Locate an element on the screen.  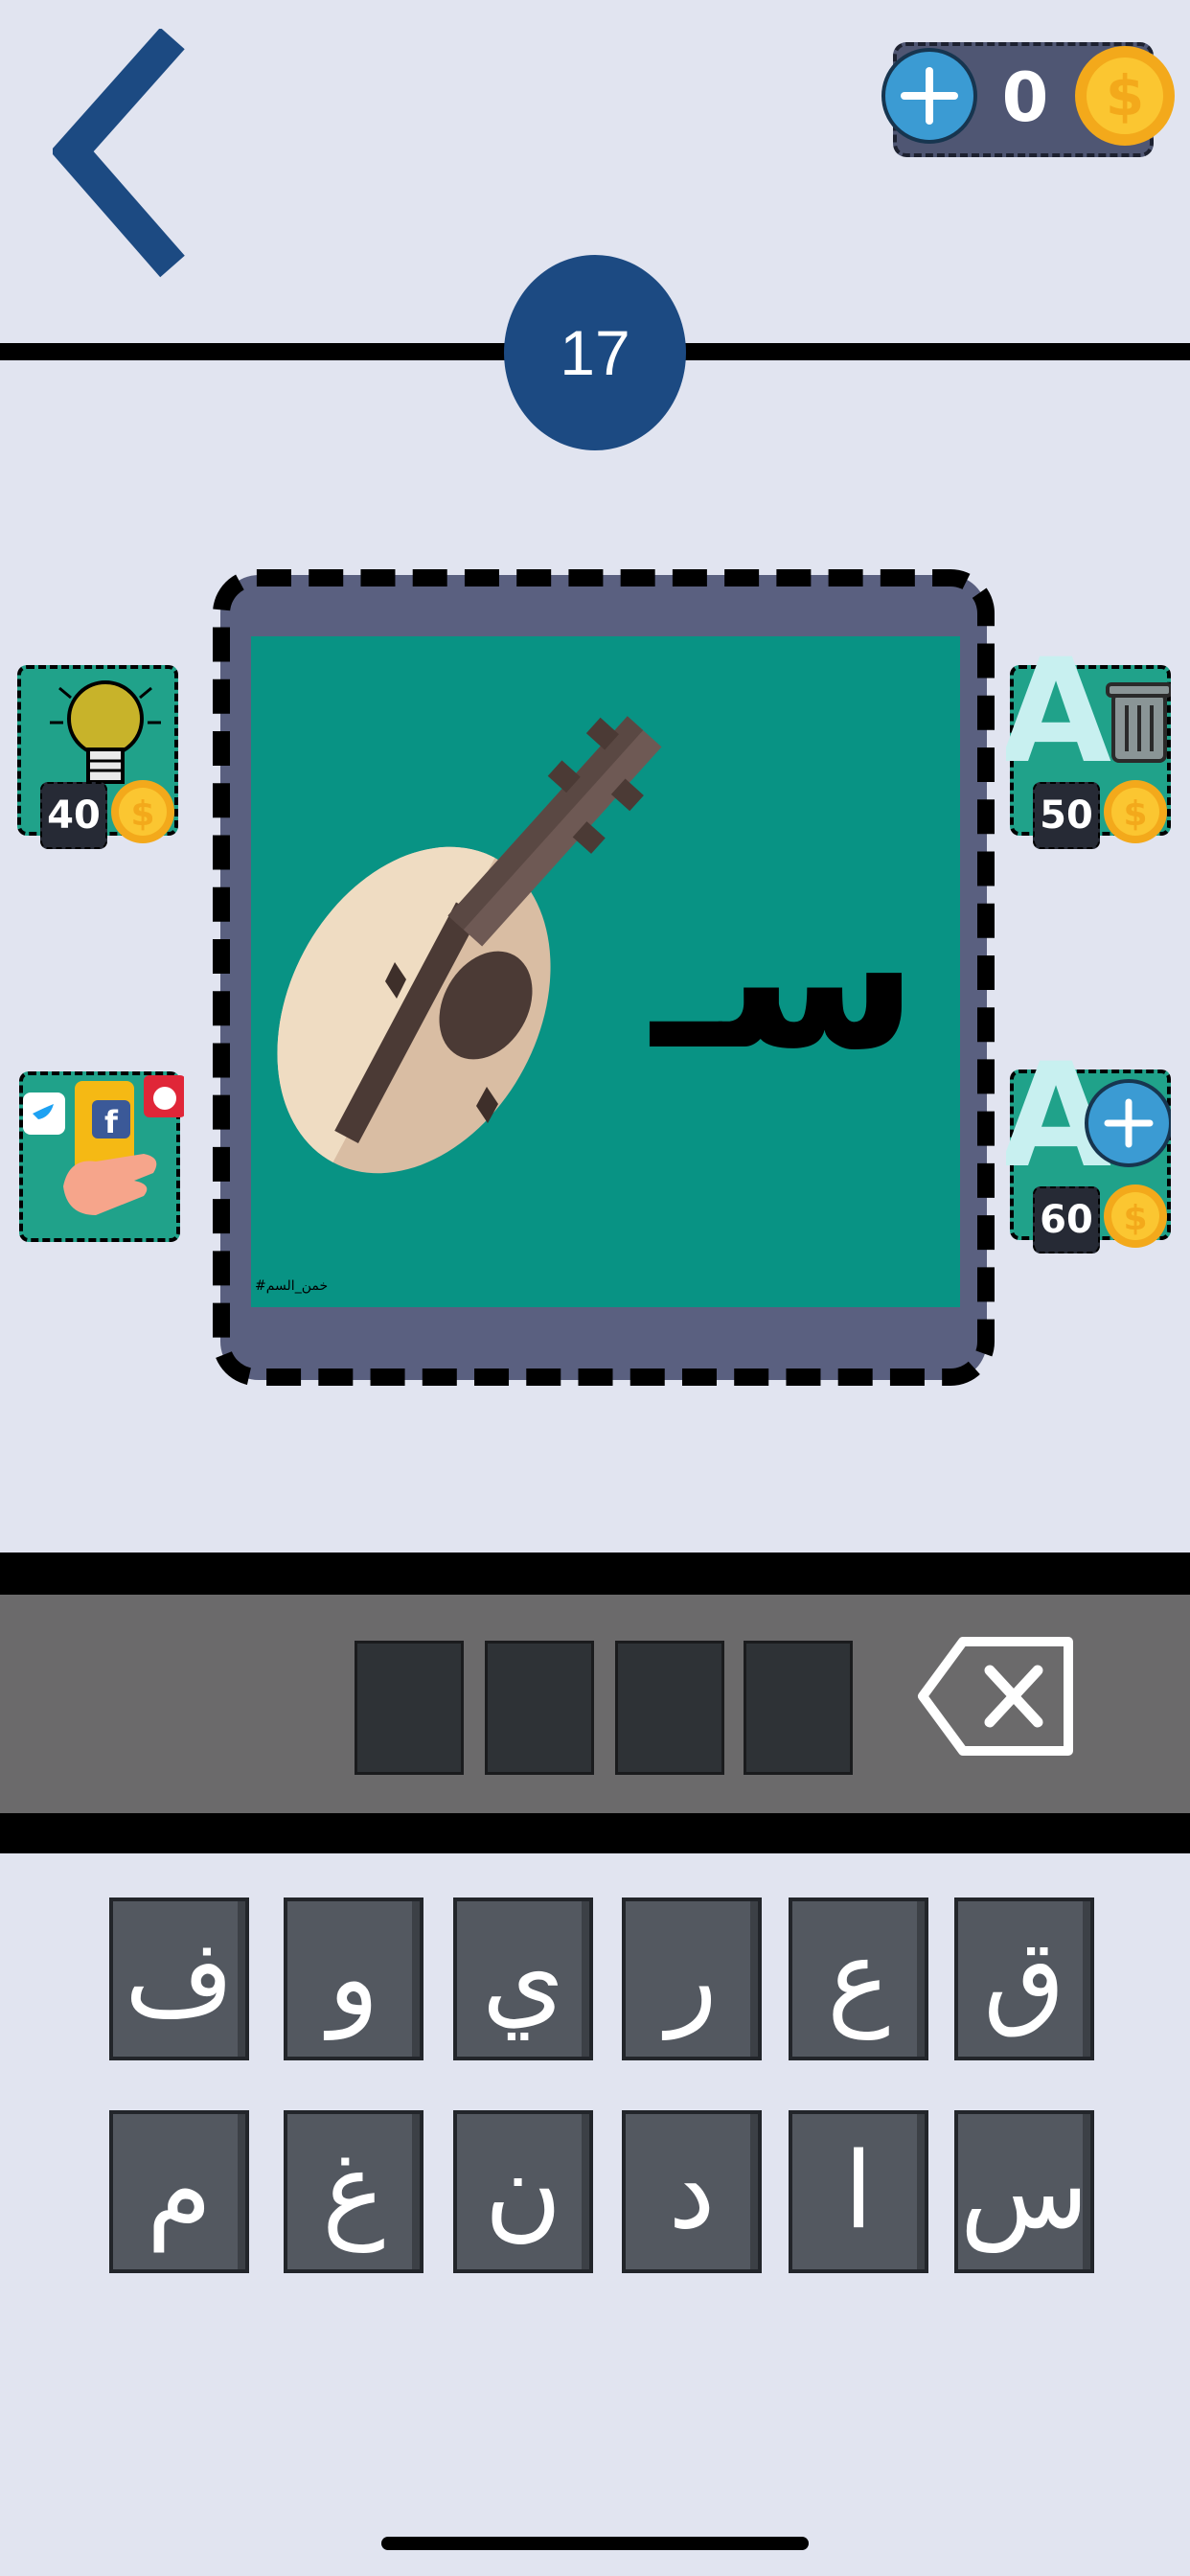
remove-letters-cost: 50 is located at coordinates (1067, 815).